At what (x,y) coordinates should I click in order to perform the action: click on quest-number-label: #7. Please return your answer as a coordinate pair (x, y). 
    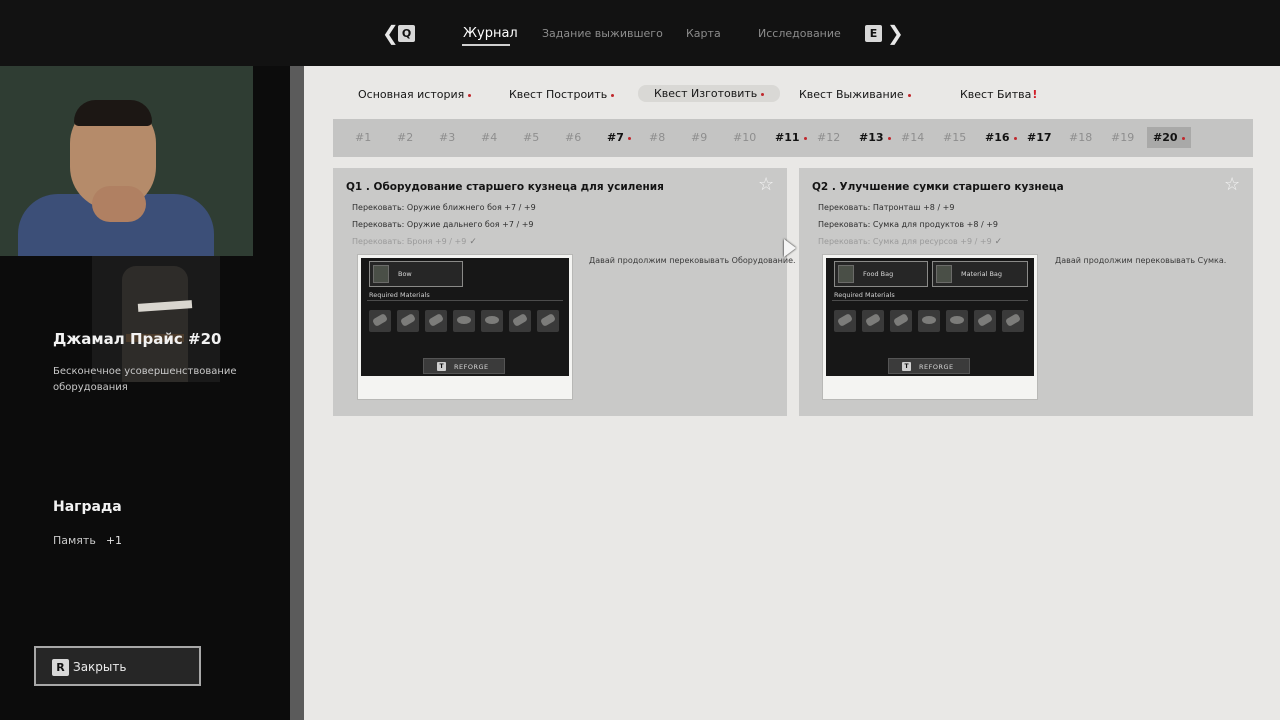
    Looking at the image, I should click on (615, 137).